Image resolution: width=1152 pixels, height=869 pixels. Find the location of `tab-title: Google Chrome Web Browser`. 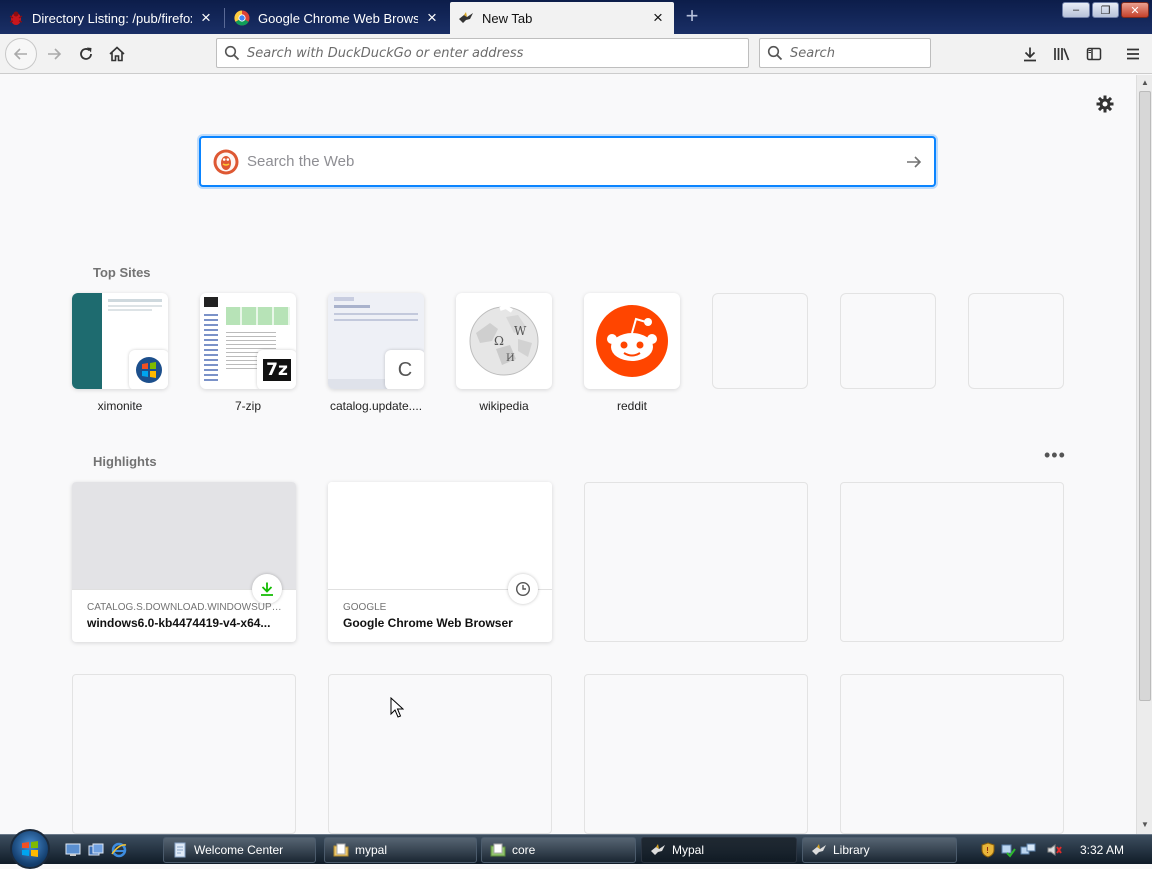

tab-title: Google Chrome Web Browser is located at coordinates (338, 18).